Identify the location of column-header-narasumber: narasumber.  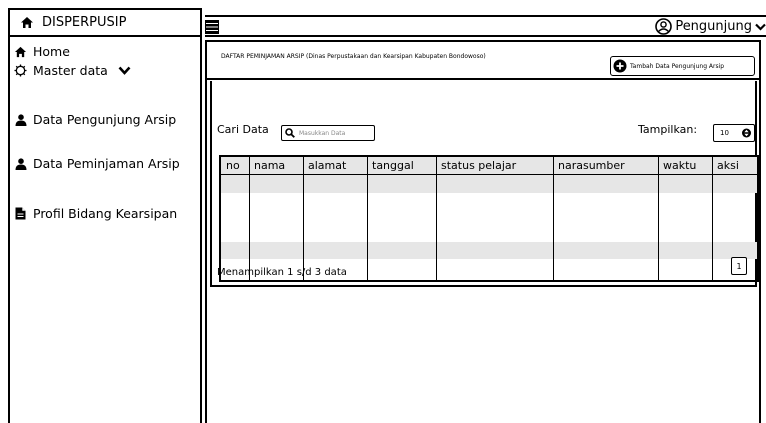
(605, 166).